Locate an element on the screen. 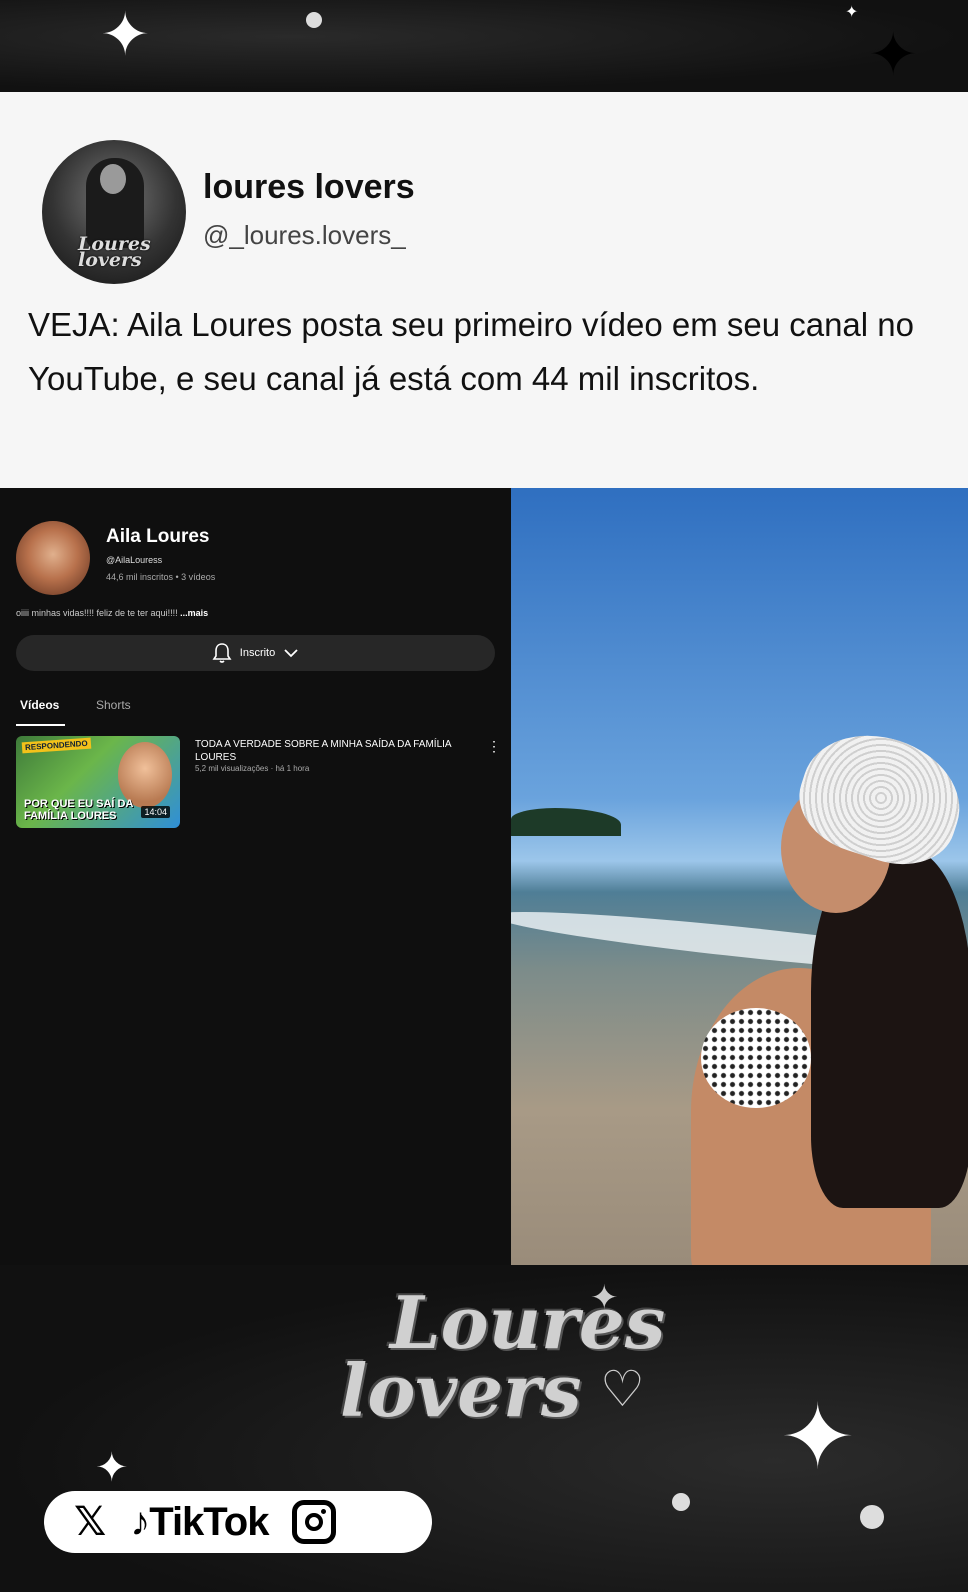  tab-active-indicator is located at coordinates (40, 725).